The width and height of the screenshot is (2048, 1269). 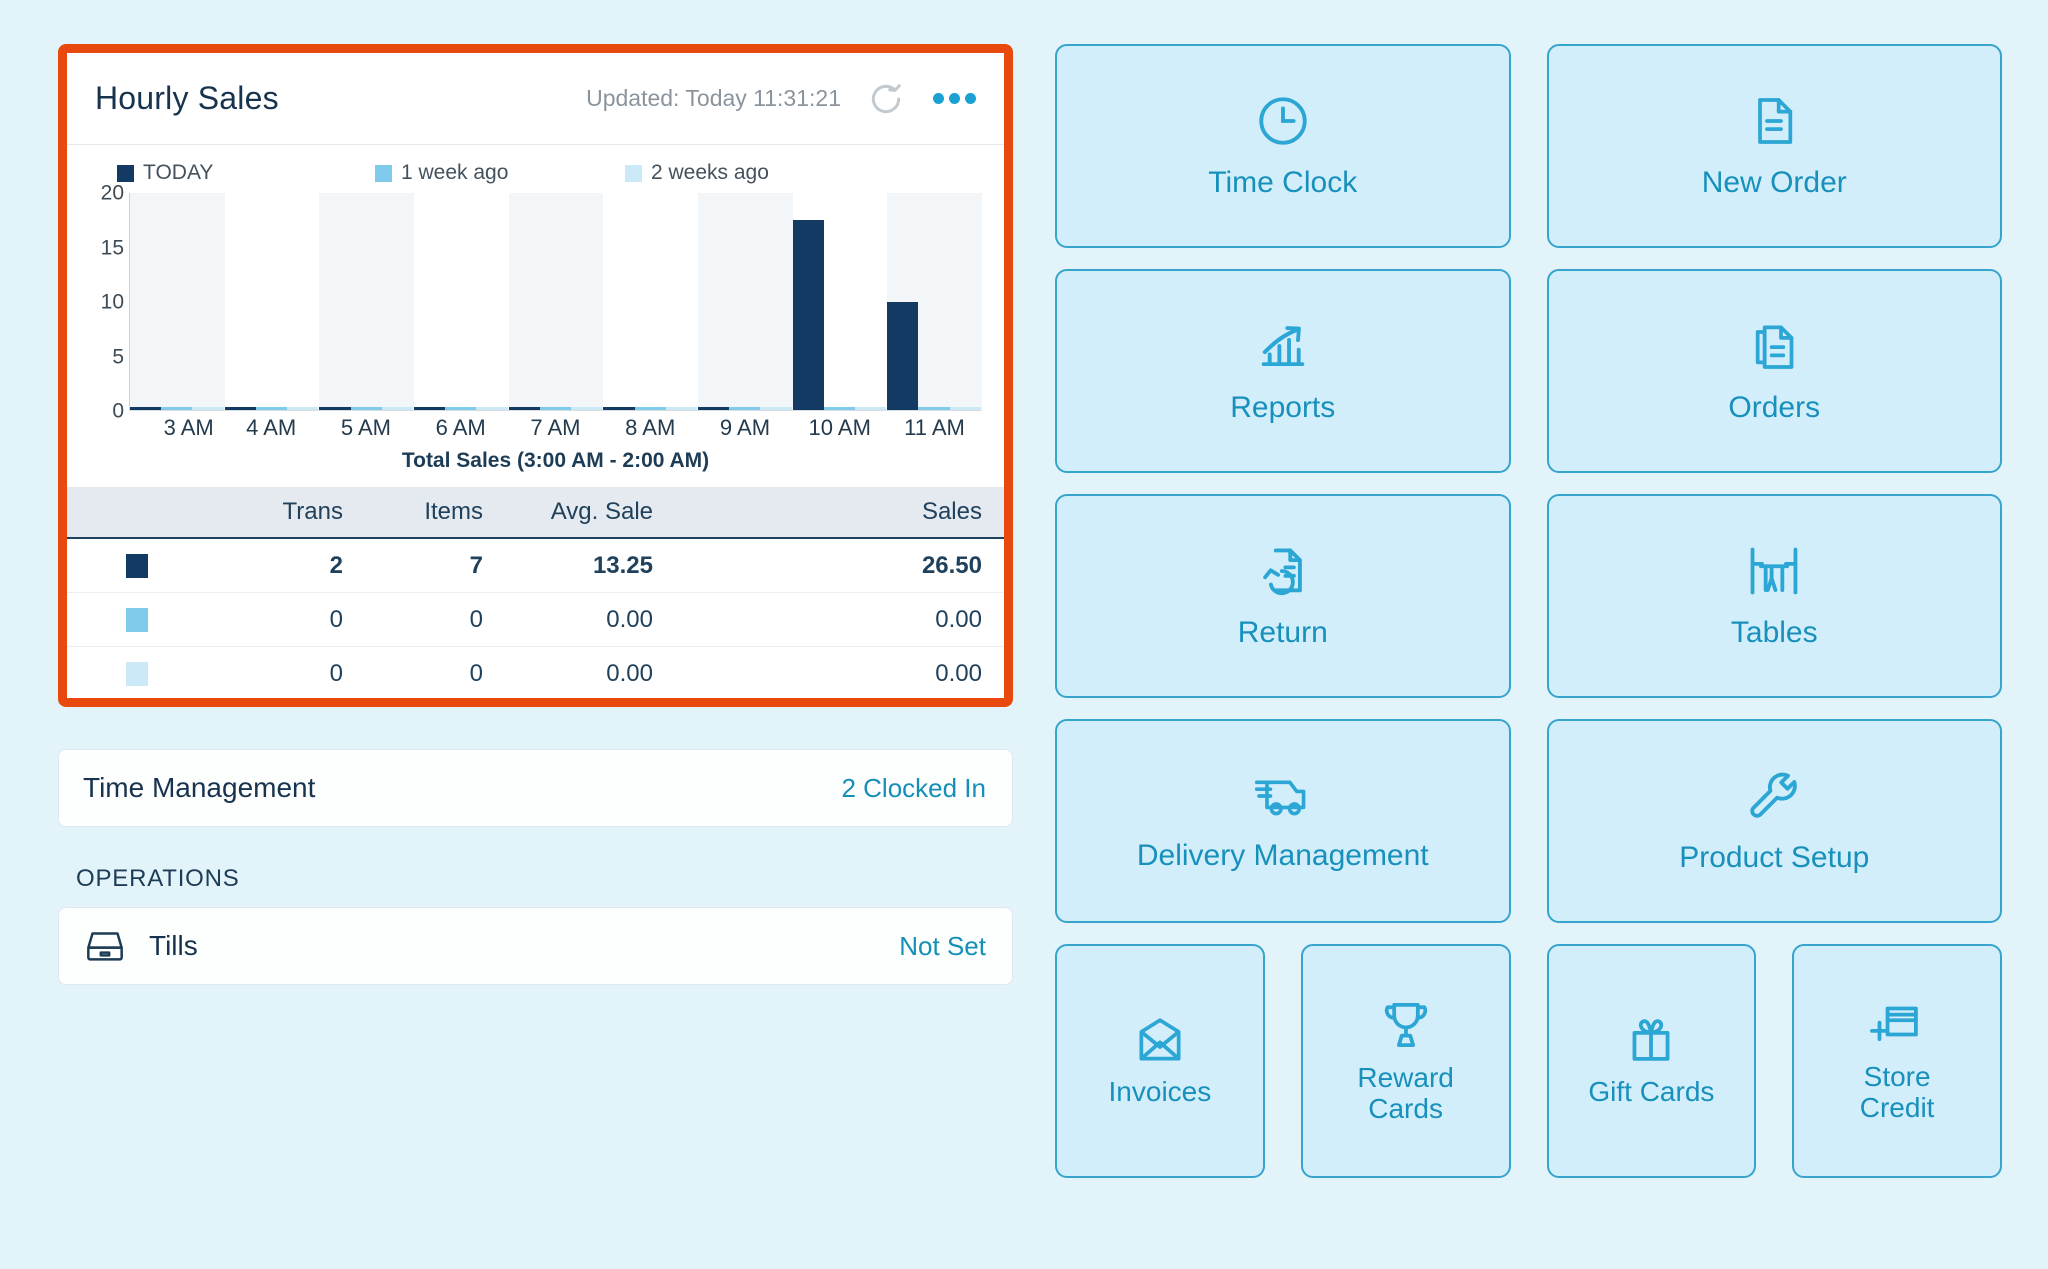 I want to click on x-tick-label: 11 AM, so click(x=934, y=427).